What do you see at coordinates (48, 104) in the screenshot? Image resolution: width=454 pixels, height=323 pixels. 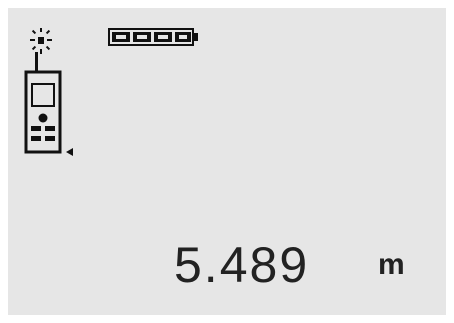 I see `device-reference-icon` at bounding box center [48, 104].